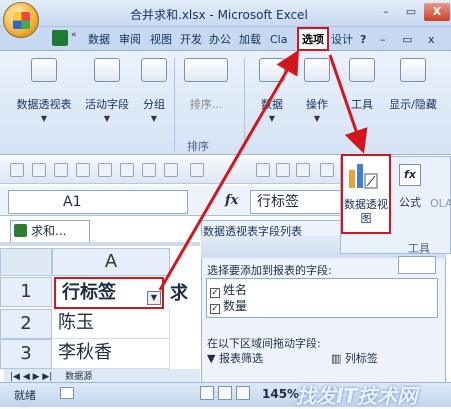 Image resolution: width=451 pixels, height=409 pixels. I want to click on layout-button, so click(417, 265).